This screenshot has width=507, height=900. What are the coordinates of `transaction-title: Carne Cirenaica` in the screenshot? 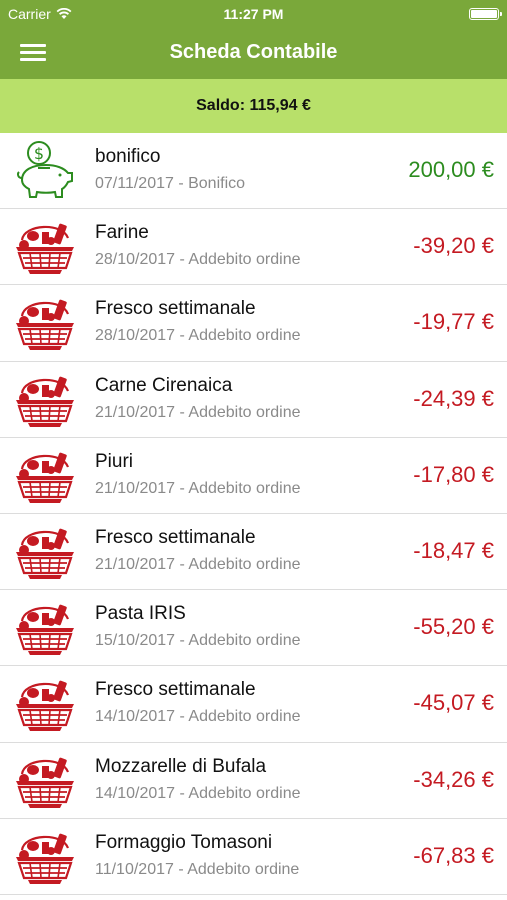 It's located at (164, 385).